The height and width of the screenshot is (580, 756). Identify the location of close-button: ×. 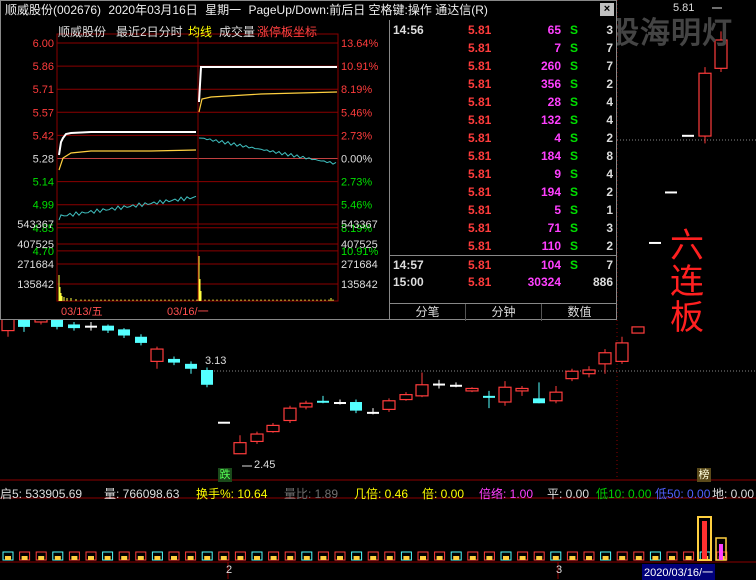
(607, 9).